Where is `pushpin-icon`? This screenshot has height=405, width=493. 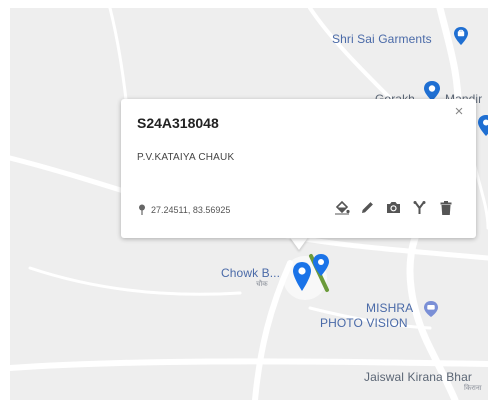 pushpin-icon is located at coordinates (142, 209).